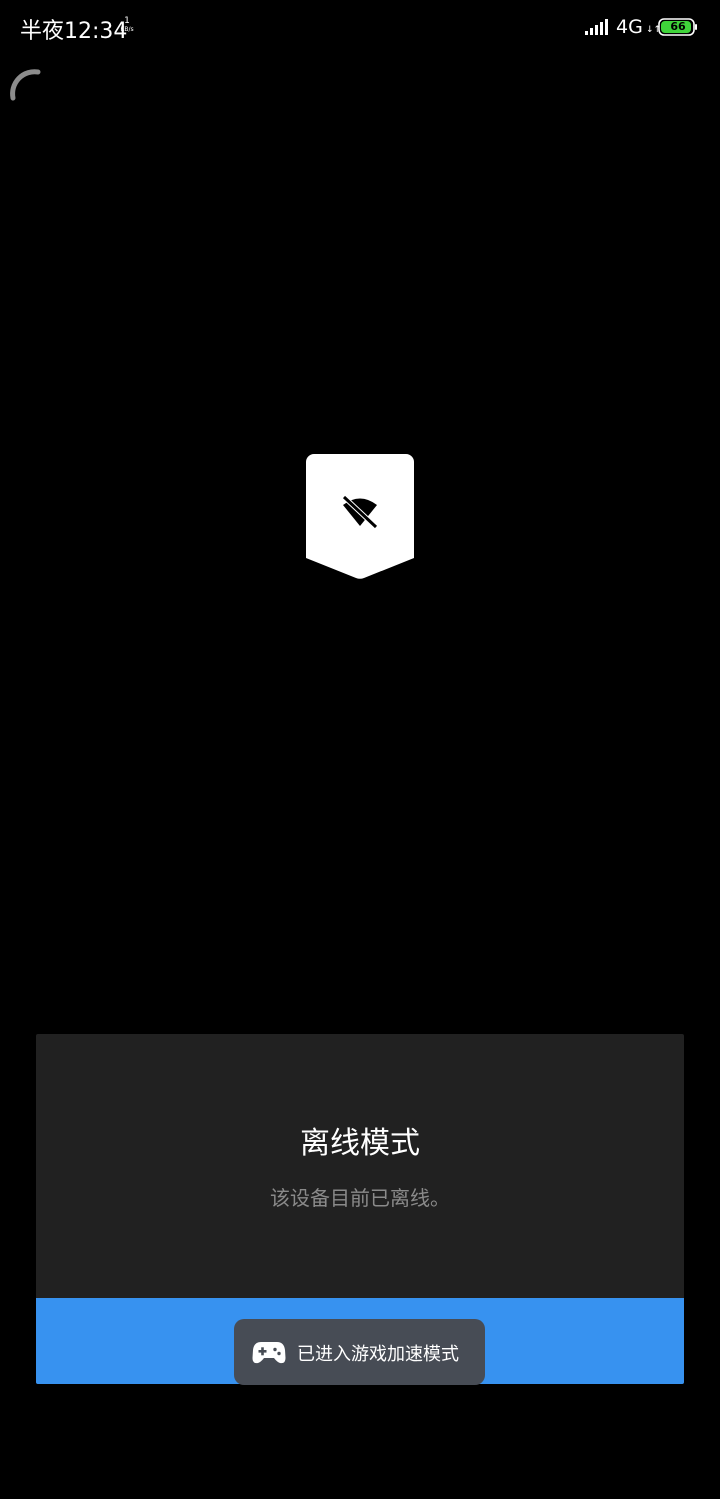  What do you see at coordinates (378, 1354) in the screenshot?
I see `toast-message: 已进入游戏加速模式` at bounding box center [378, 1354].